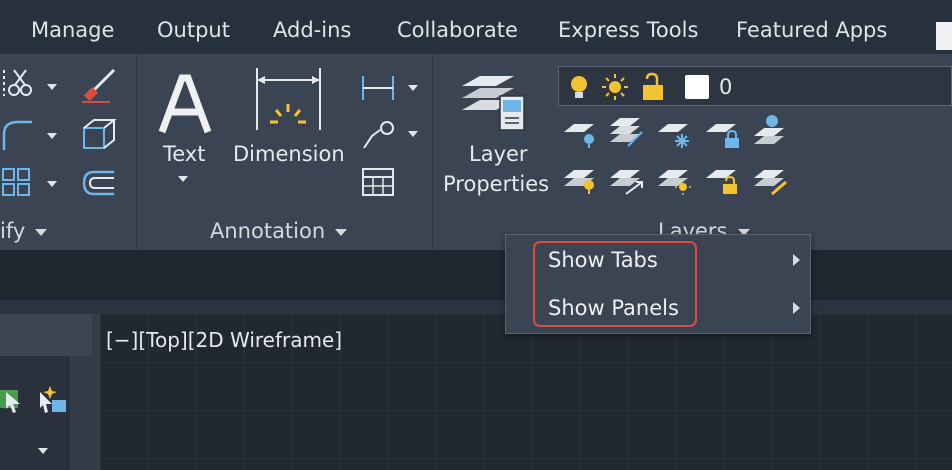  Describe the element at coordinates (755, 86) in the screenshot. I see `layer-dropdown: 0` at that location.